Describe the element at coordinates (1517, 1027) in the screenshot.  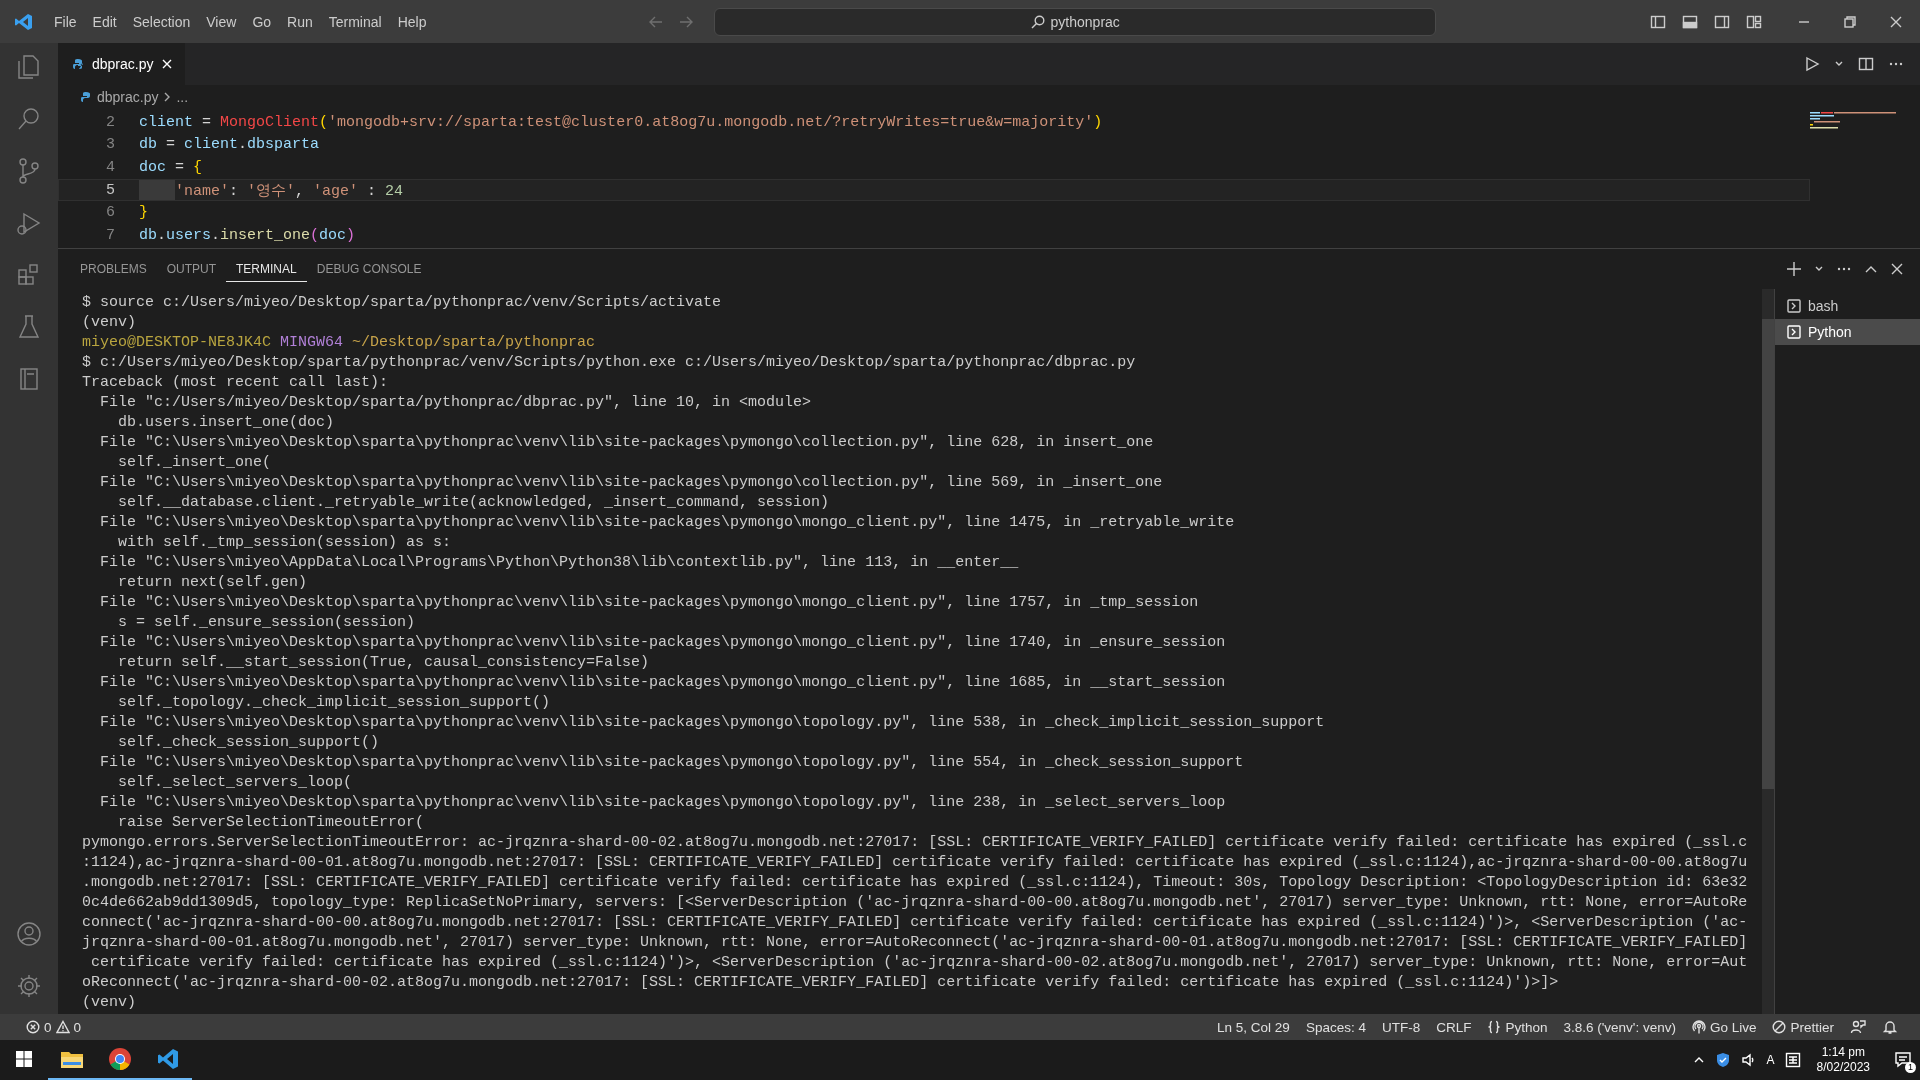
I see `status-item: Python` at that location.